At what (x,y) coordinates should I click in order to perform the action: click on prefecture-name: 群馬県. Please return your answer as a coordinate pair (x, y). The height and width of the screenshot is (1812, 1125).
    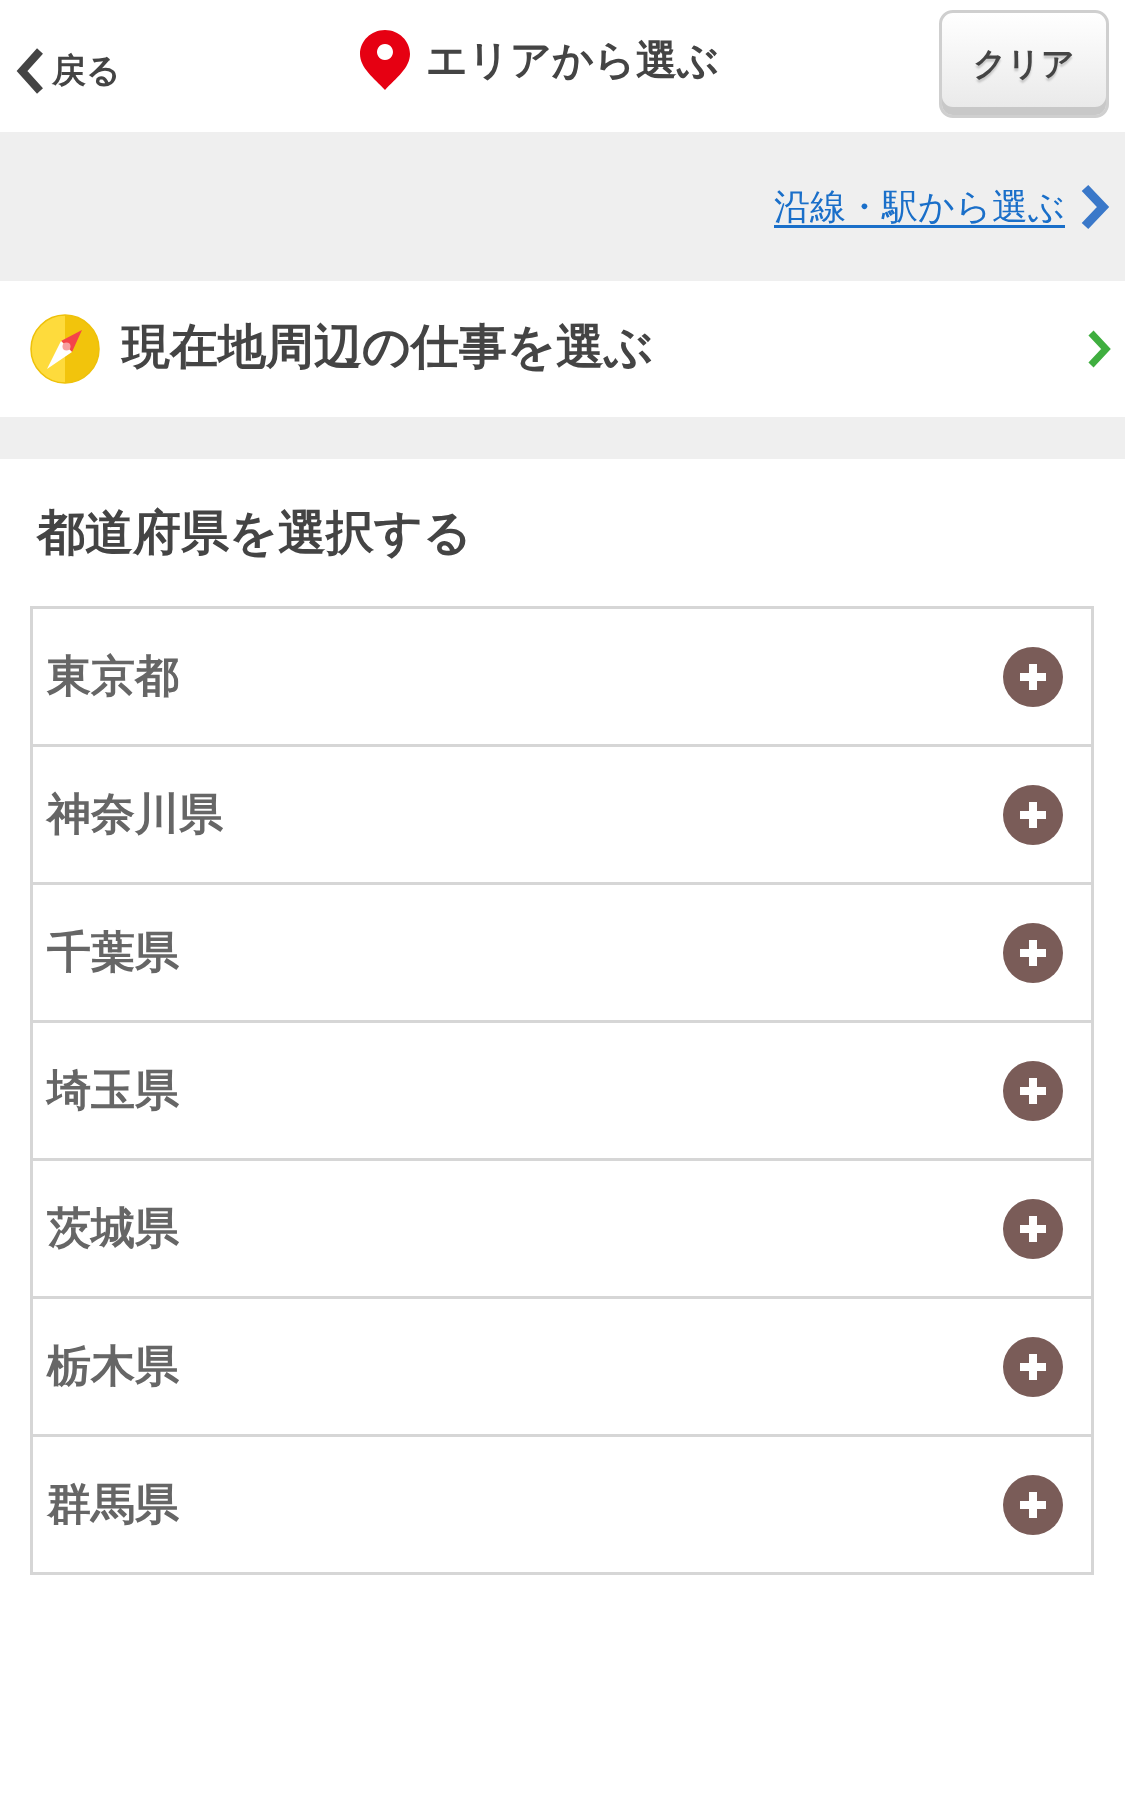
    Looking at the image, I should click on (113, 1504).